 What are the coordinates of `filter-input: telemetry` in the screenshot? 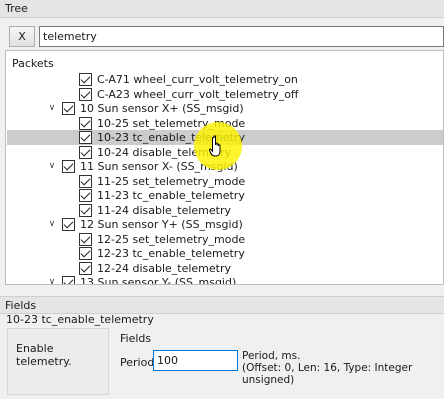 It's located at (241, 36).